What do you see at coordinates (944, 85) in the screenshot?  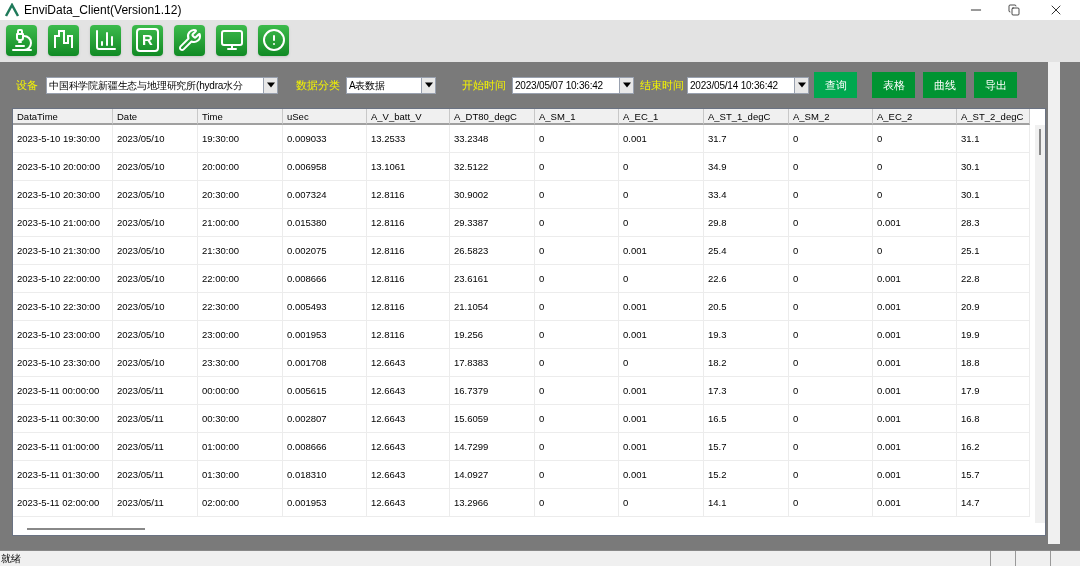 I see `action-button: 曲线` at bounding box center [944, 85].